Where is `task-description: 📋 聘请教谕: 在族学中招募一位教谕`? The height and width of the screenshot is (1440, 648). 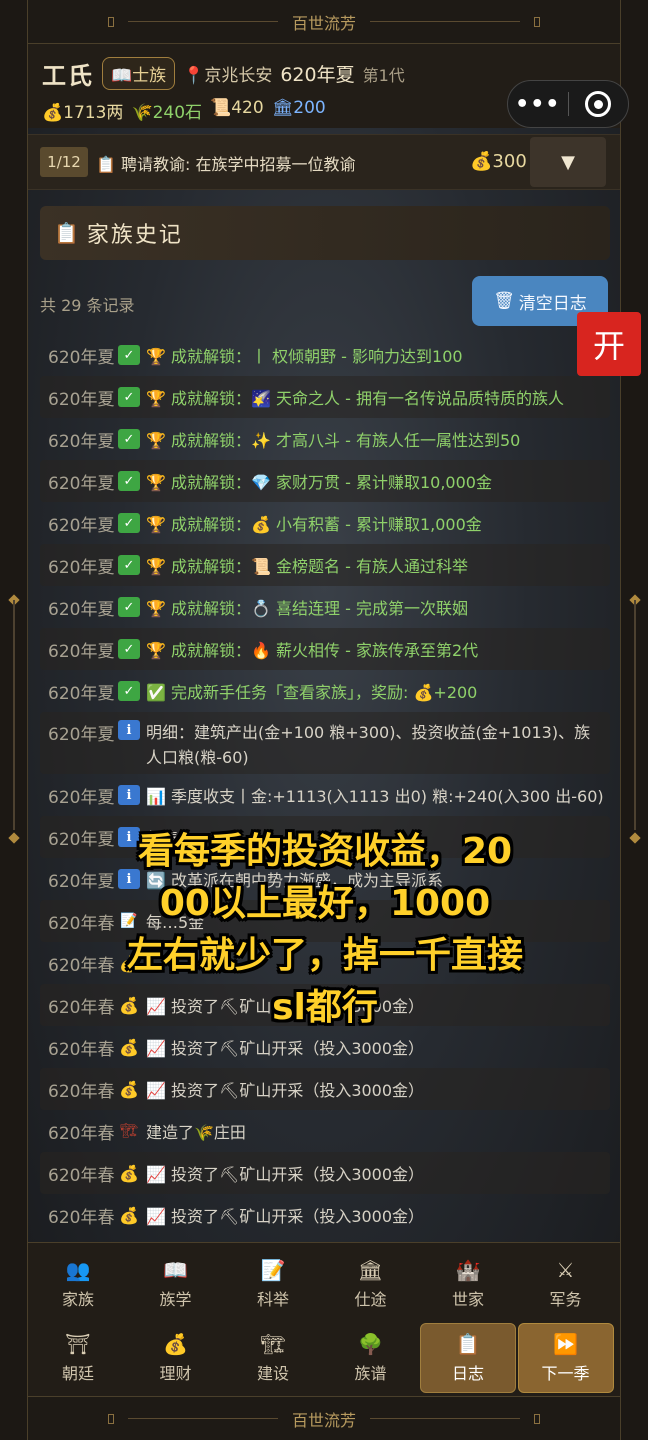
task-description: 📋 聘请教谕: 在族学中招募一位教谕 is located at coordinates (226, 163).